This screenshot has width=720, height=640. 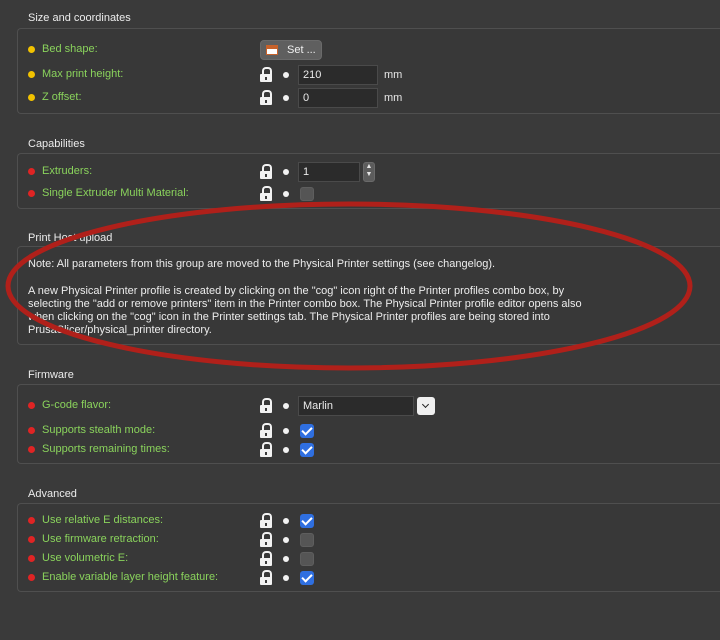 I want to click on row-firmware-retraction: Use firmware retraction:, so click(x=368, y=540).